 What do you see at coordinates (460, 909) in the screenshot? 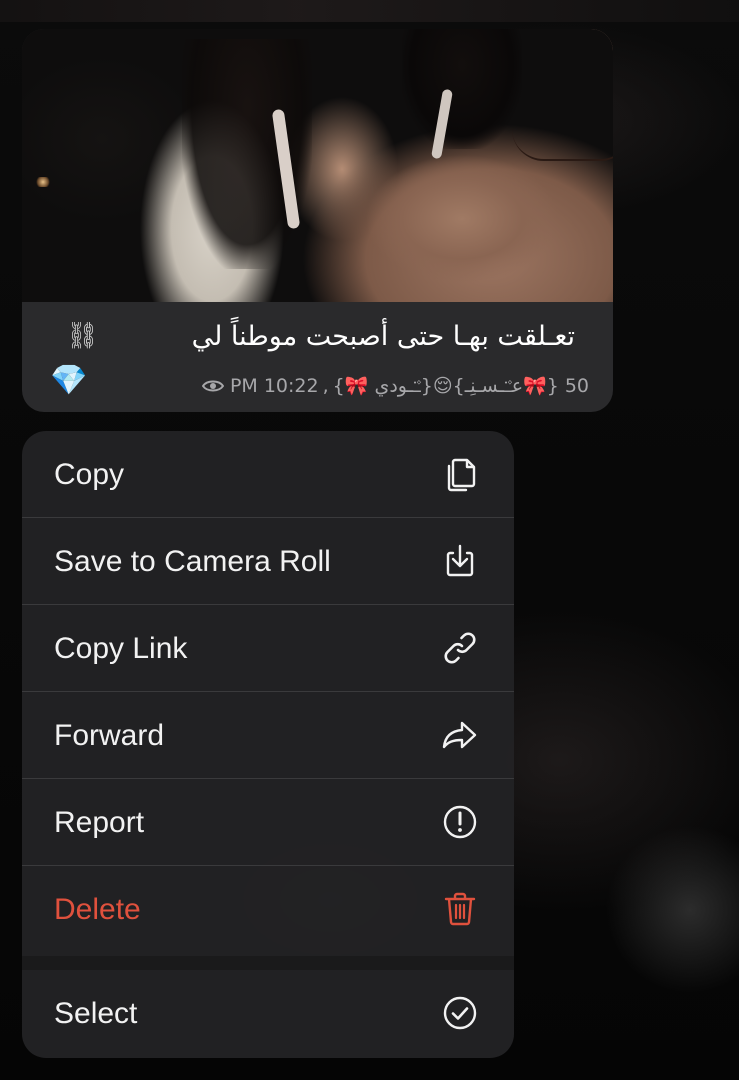
I see `trash-icon` at bounding box center [460, 909].